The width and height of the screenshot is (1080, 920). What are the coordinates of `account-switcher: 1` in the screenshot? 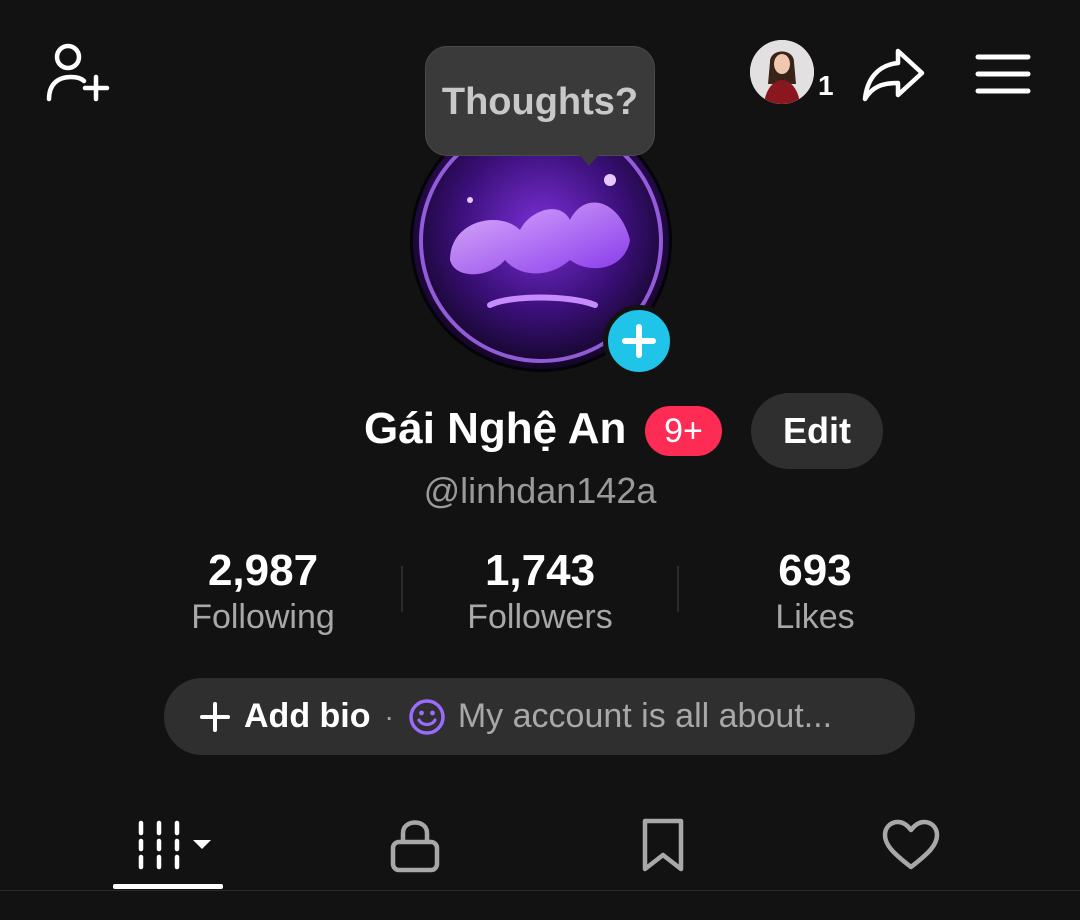 It's located at (795, 75).